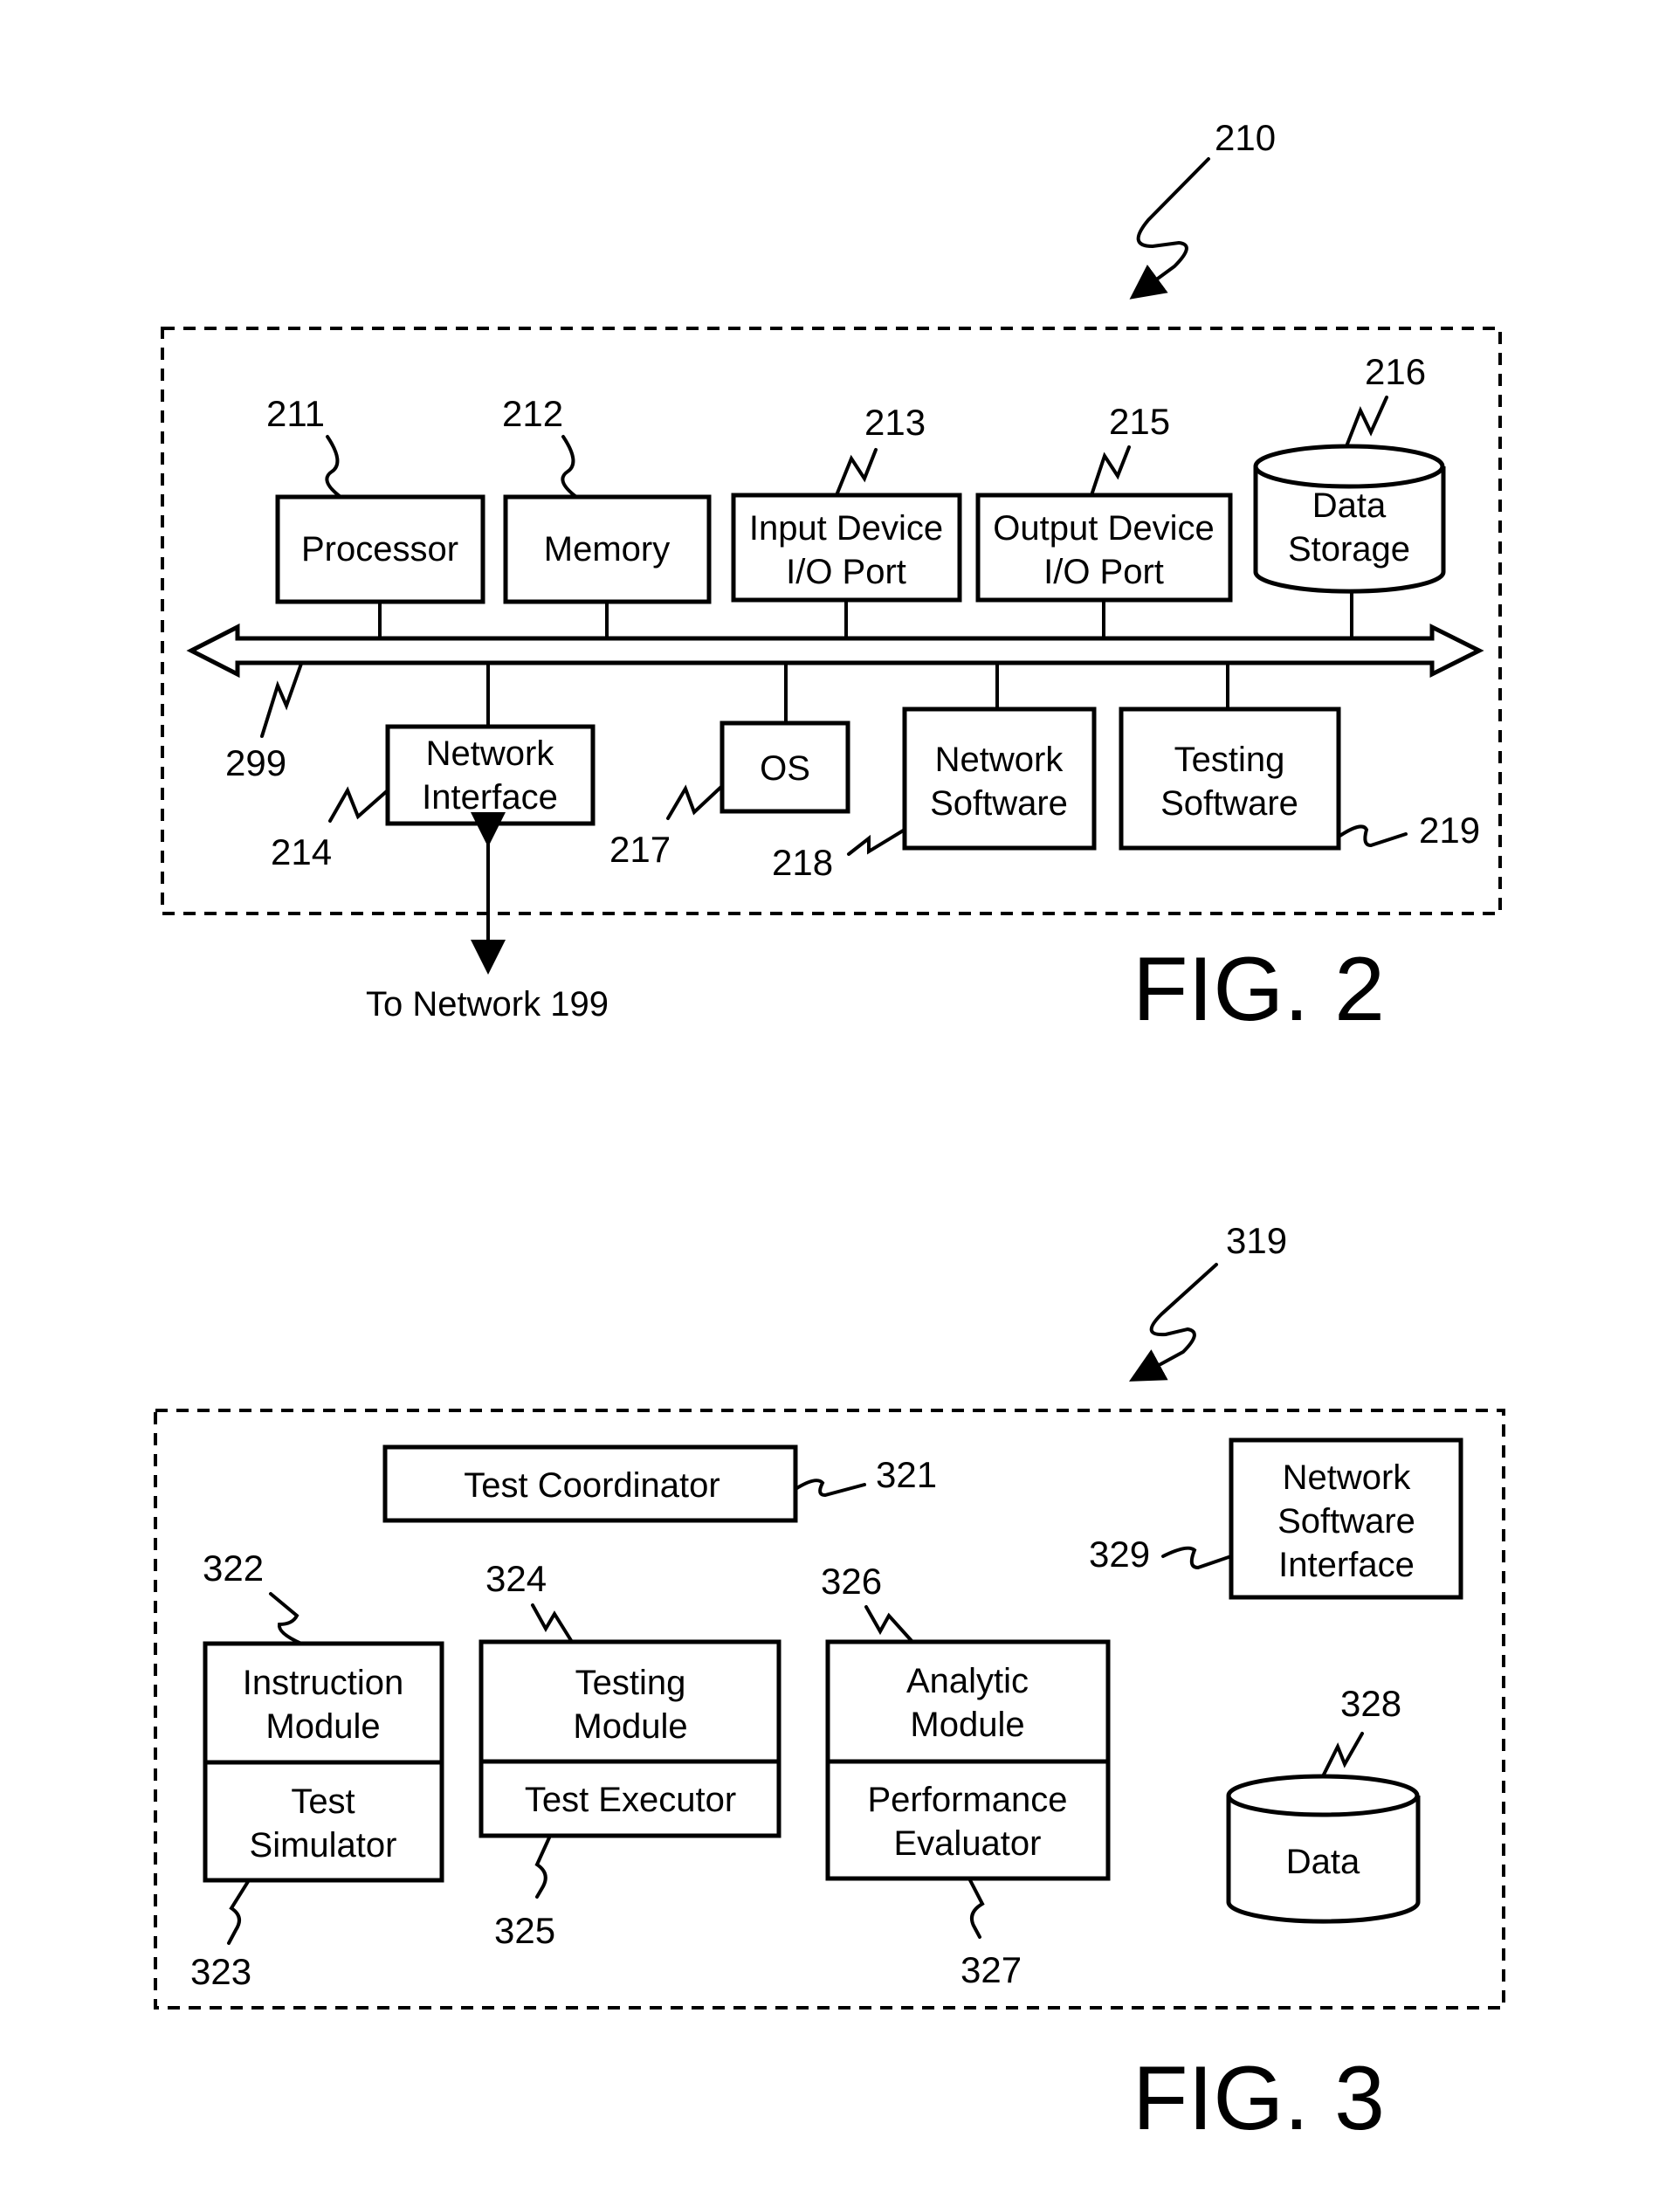  Describe the element at coordinates (1323, 1862) in the screenshot. I see `data-label: Data` at that location.